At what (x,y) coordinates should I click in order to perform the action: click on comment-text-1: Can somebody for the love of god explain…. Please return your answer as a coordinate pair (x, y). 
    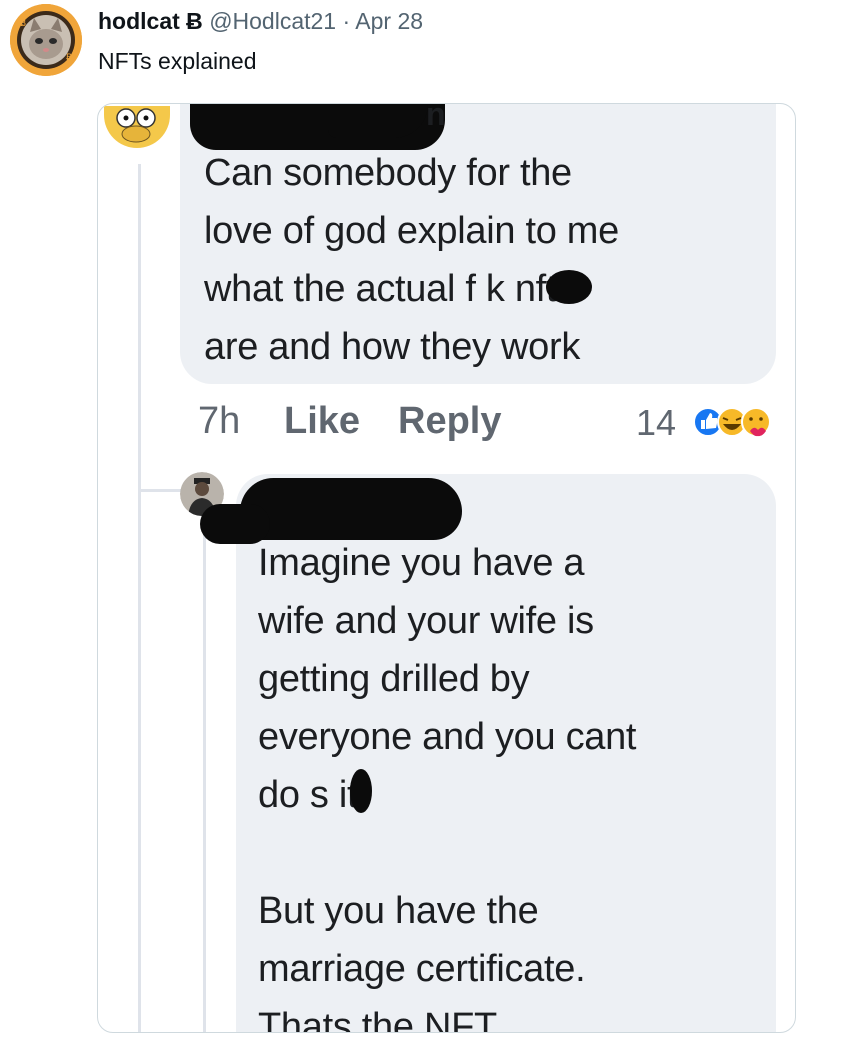
    Looking at the image, I should click on (411, 260).